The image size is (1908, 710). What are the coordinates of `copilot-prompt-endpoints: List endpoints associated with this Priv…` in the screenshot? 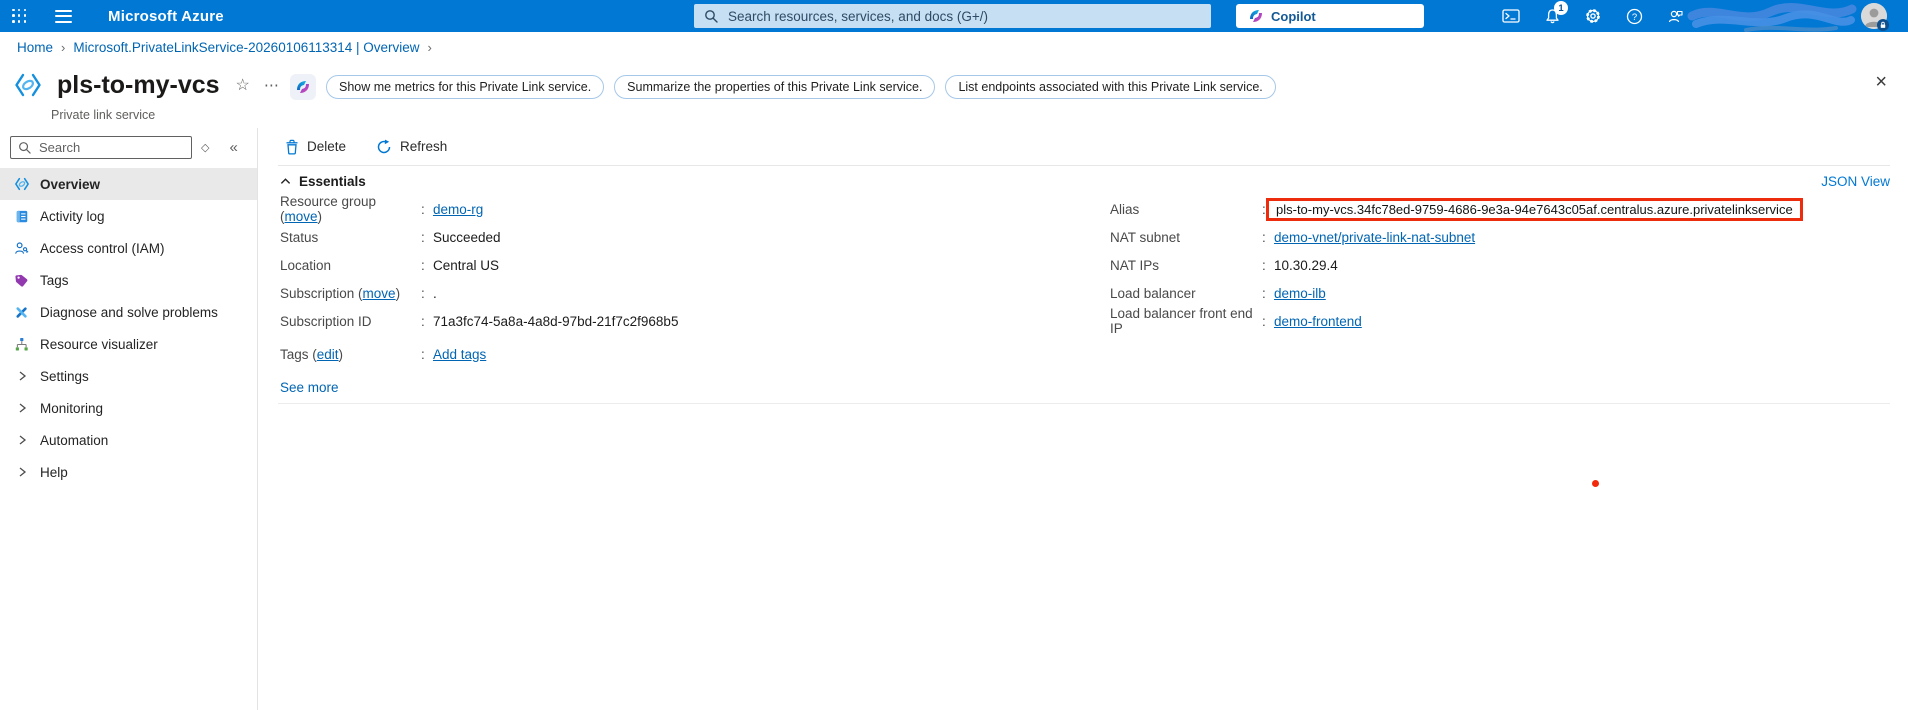 It's located at (1110, 87).